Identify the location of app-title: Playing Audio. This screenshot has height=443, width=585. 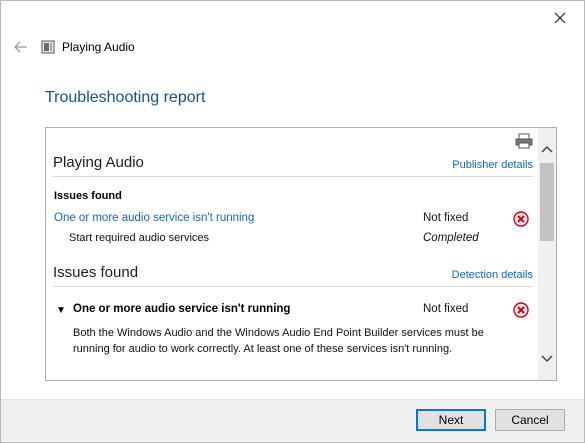
(98, 47).